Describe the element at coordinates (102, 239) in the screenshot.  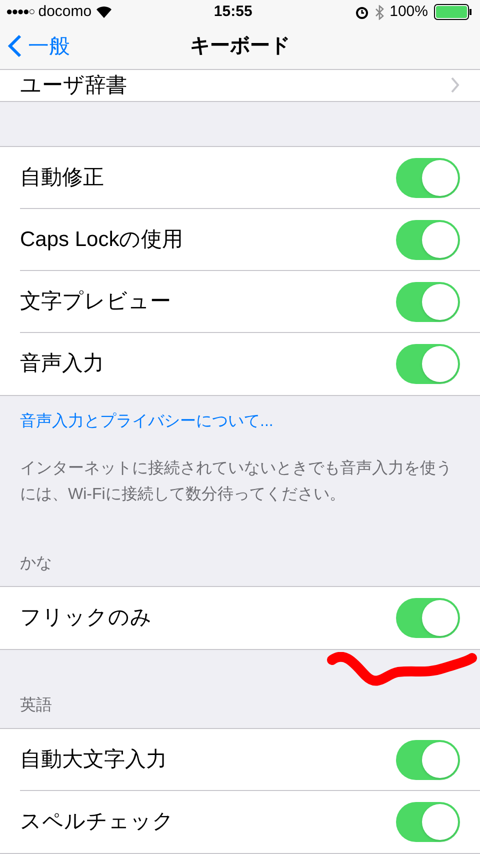
I see `row-label: Caps Lockの使用` at that location.